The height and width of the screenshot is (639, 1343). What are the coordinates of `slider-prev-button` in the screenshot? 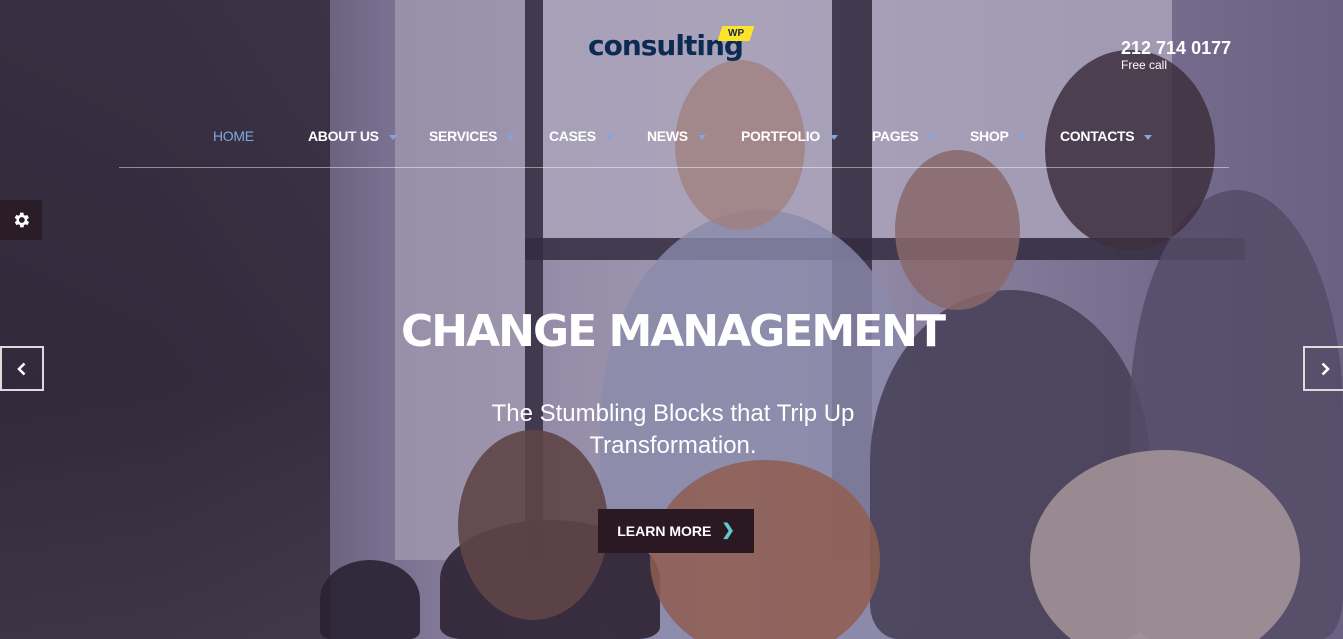 It's located at (22, 368).